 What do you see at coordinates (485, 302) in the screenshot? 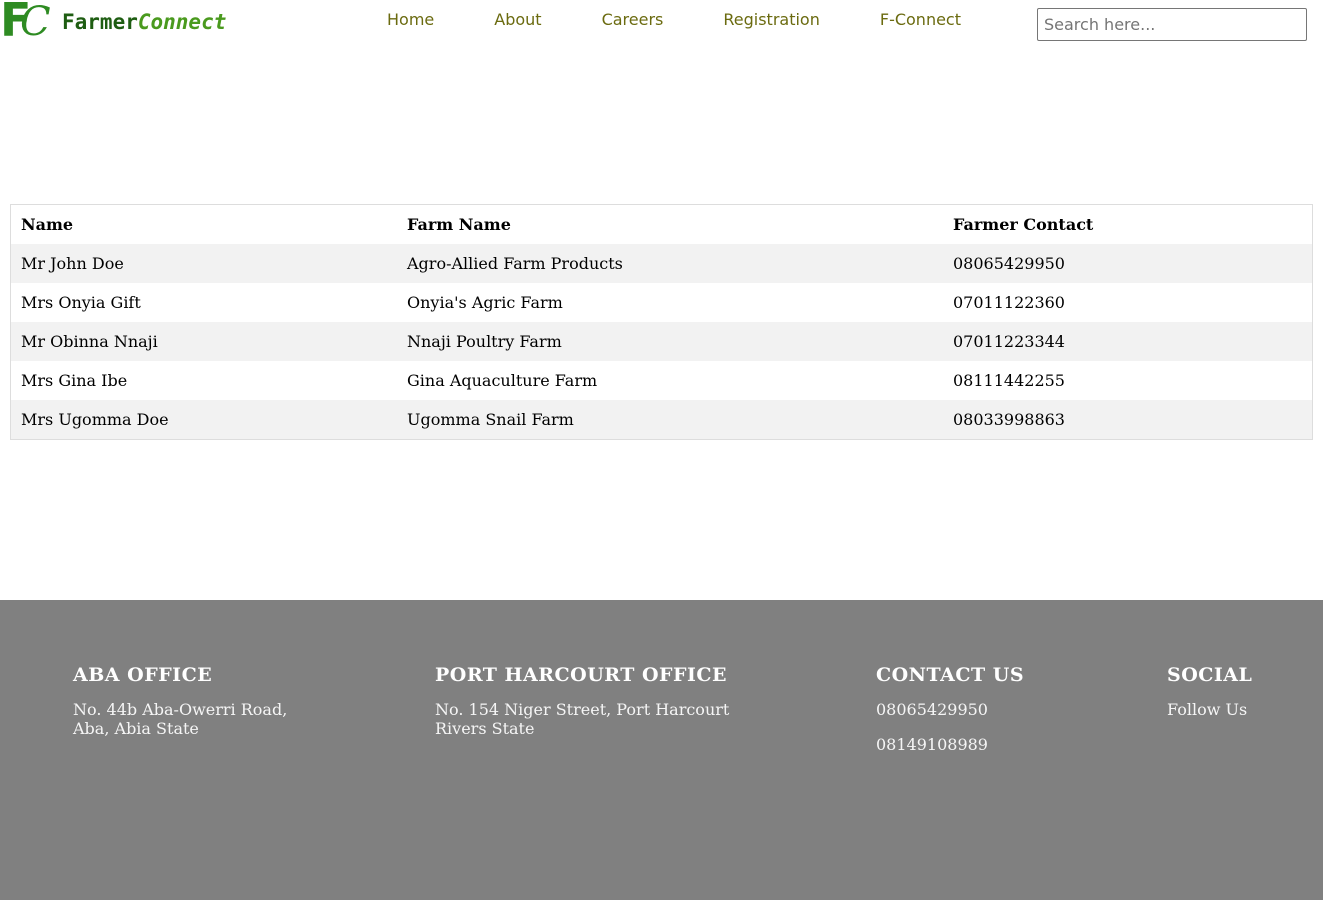
I see `cell-farm-name: Onyia's Agric Farm` at bounding box center [485, 302].